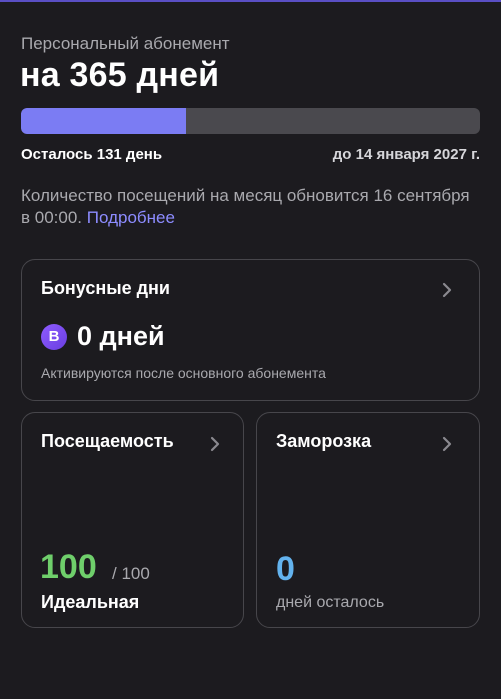 The image size is (501, 699). Describe the element at coordinates (54, 337) in the screenshot. I see `bonus-badge: B` at that location.